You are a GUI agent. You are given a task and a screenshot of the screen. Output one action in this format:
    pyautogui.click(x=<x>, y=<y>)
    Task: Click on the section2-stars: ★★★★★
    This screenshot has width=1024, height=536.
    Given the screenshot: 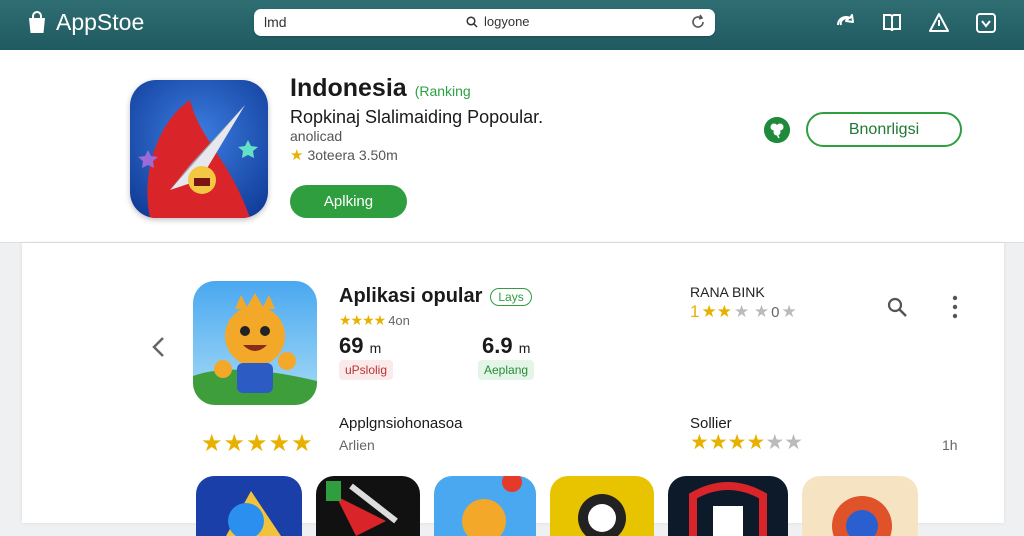 What is the action you would take?
    pyautogui.click(x=257, y=443)
    